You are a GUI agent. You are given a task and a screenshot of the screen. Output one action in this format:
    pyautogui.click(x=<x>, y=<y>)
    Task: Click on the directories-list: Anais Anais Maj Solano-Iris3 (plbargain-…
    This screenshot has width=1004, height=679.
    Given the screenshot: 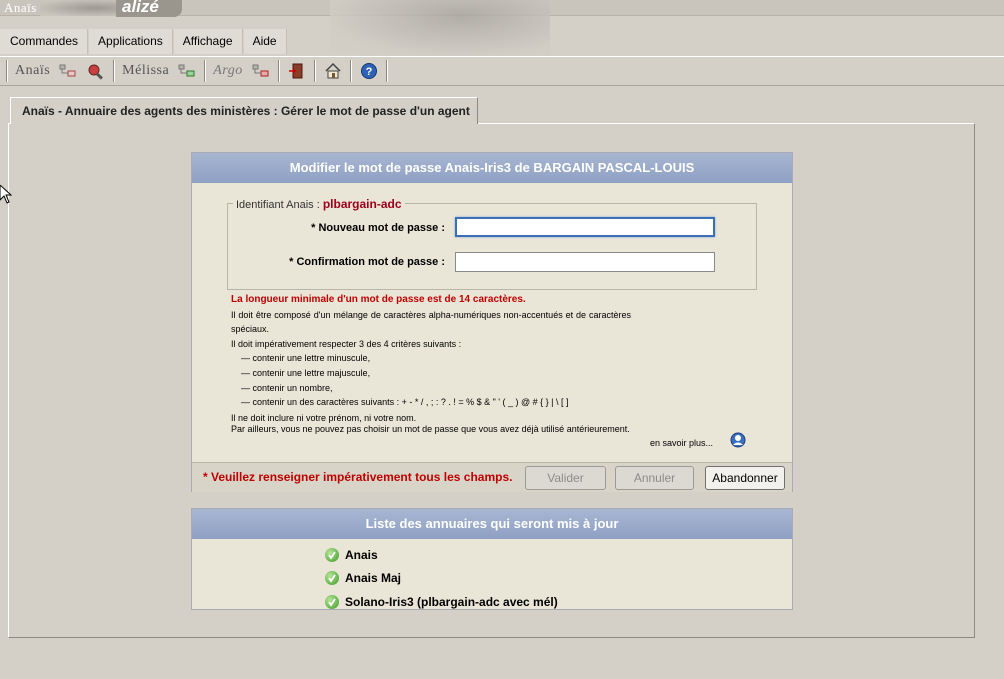 What is the action you would take?
    pyautogui.click(x=441, y=578)
    